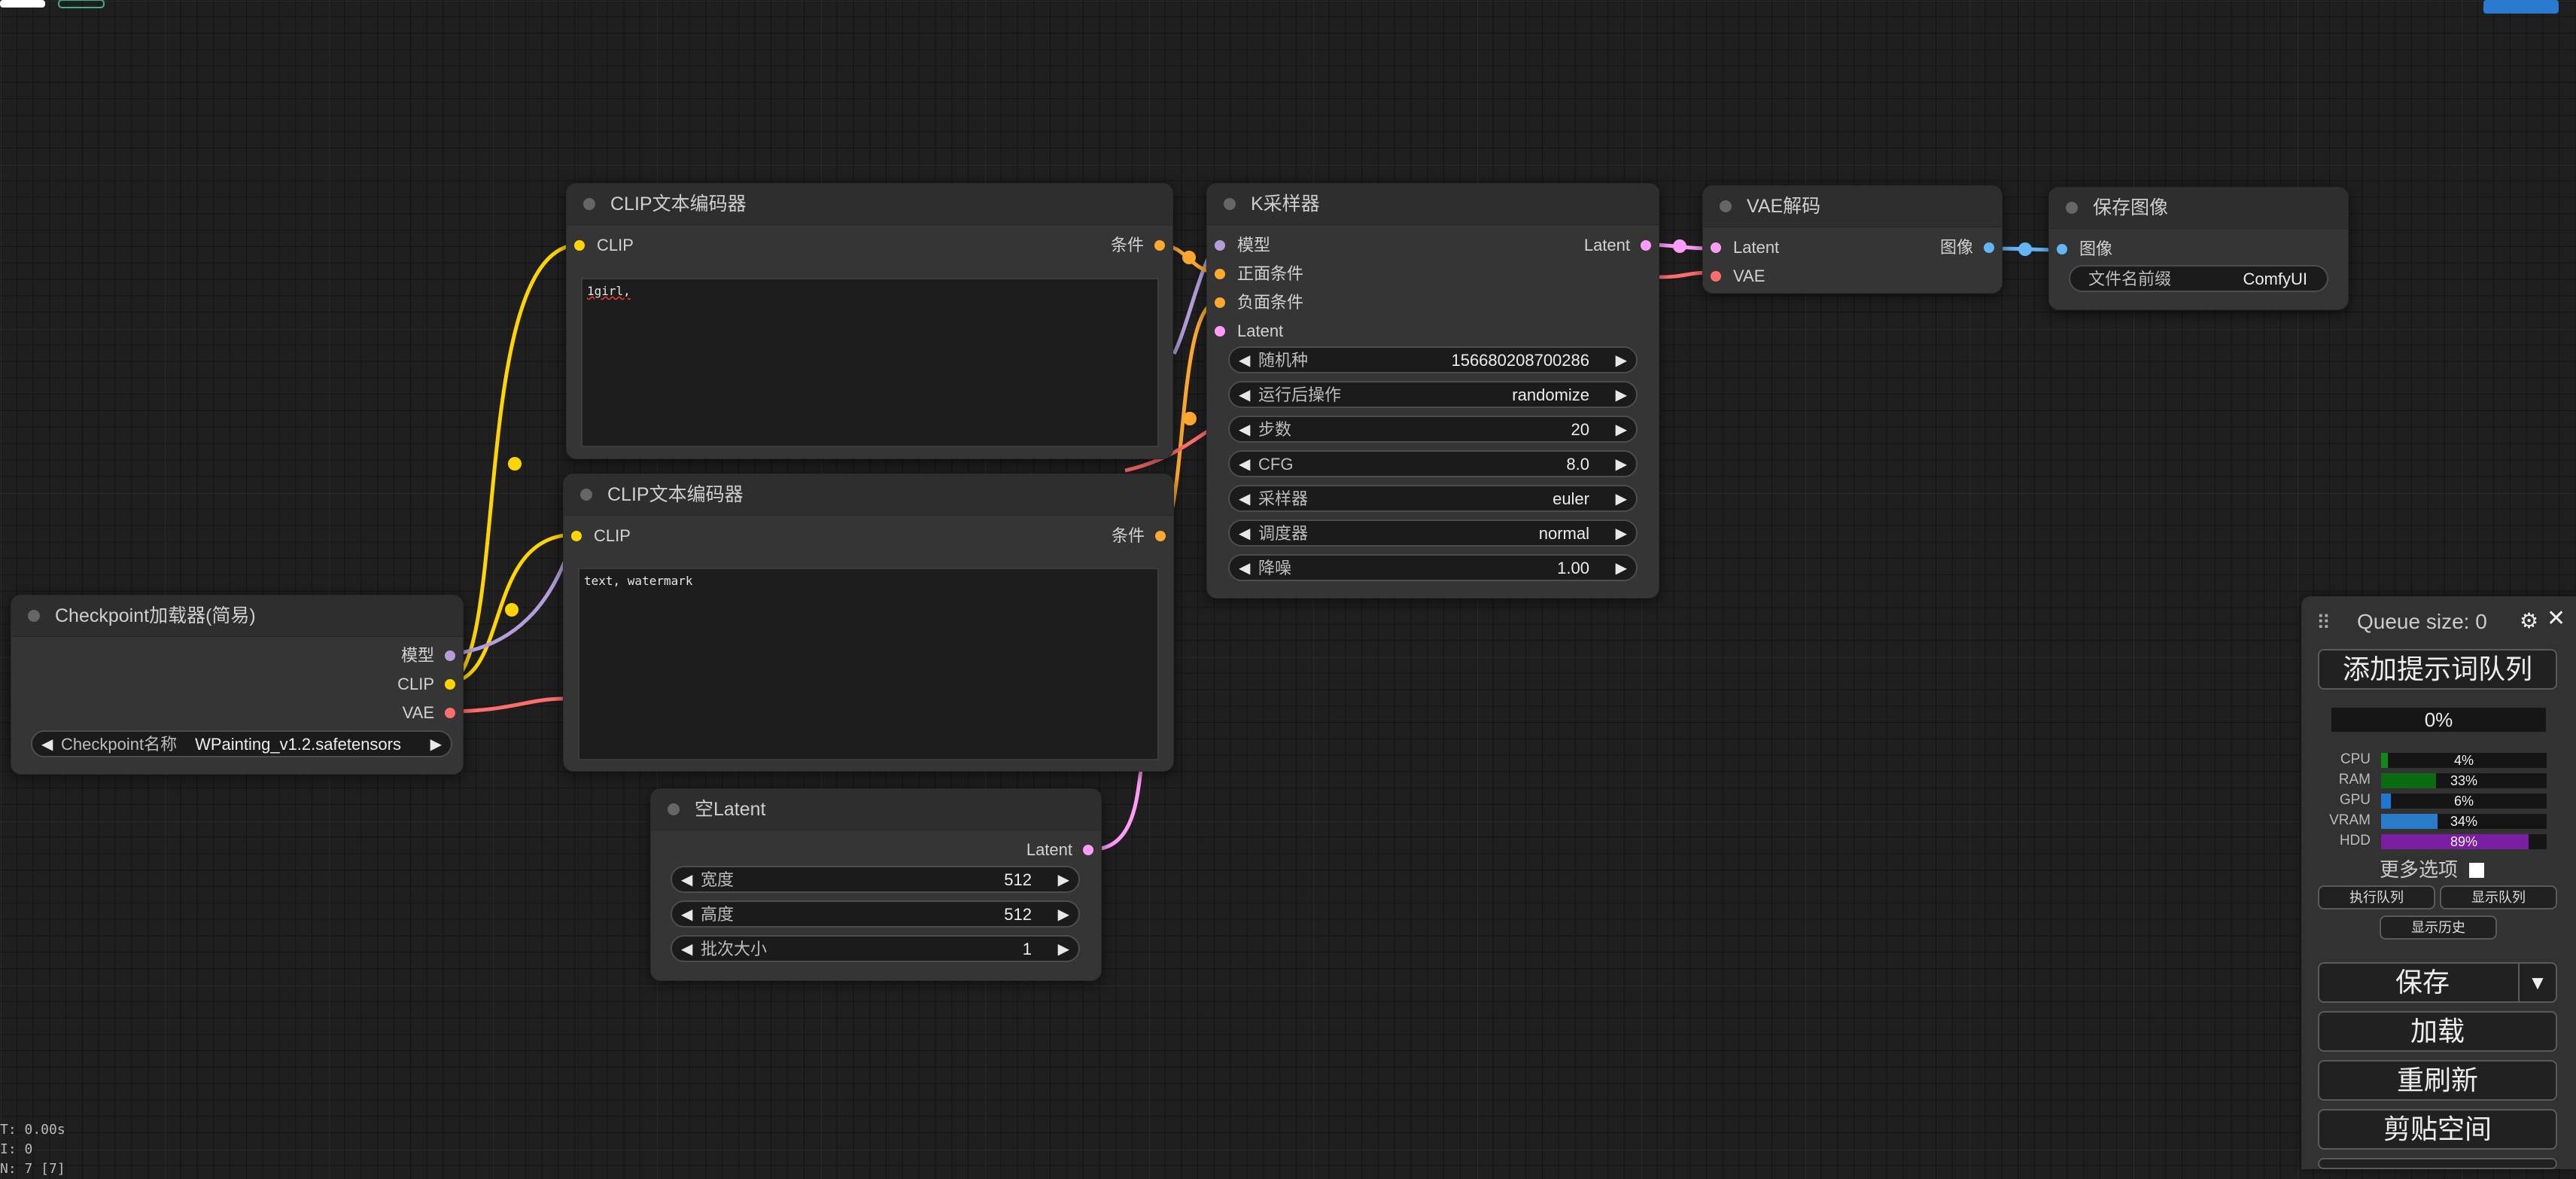 The height and width of the screenshot is (1179, 2576). What do you see at coordinates (2521, 7) in the screenshot?
I see `top-right-button-remnant` at bounding box center [2521, 7].